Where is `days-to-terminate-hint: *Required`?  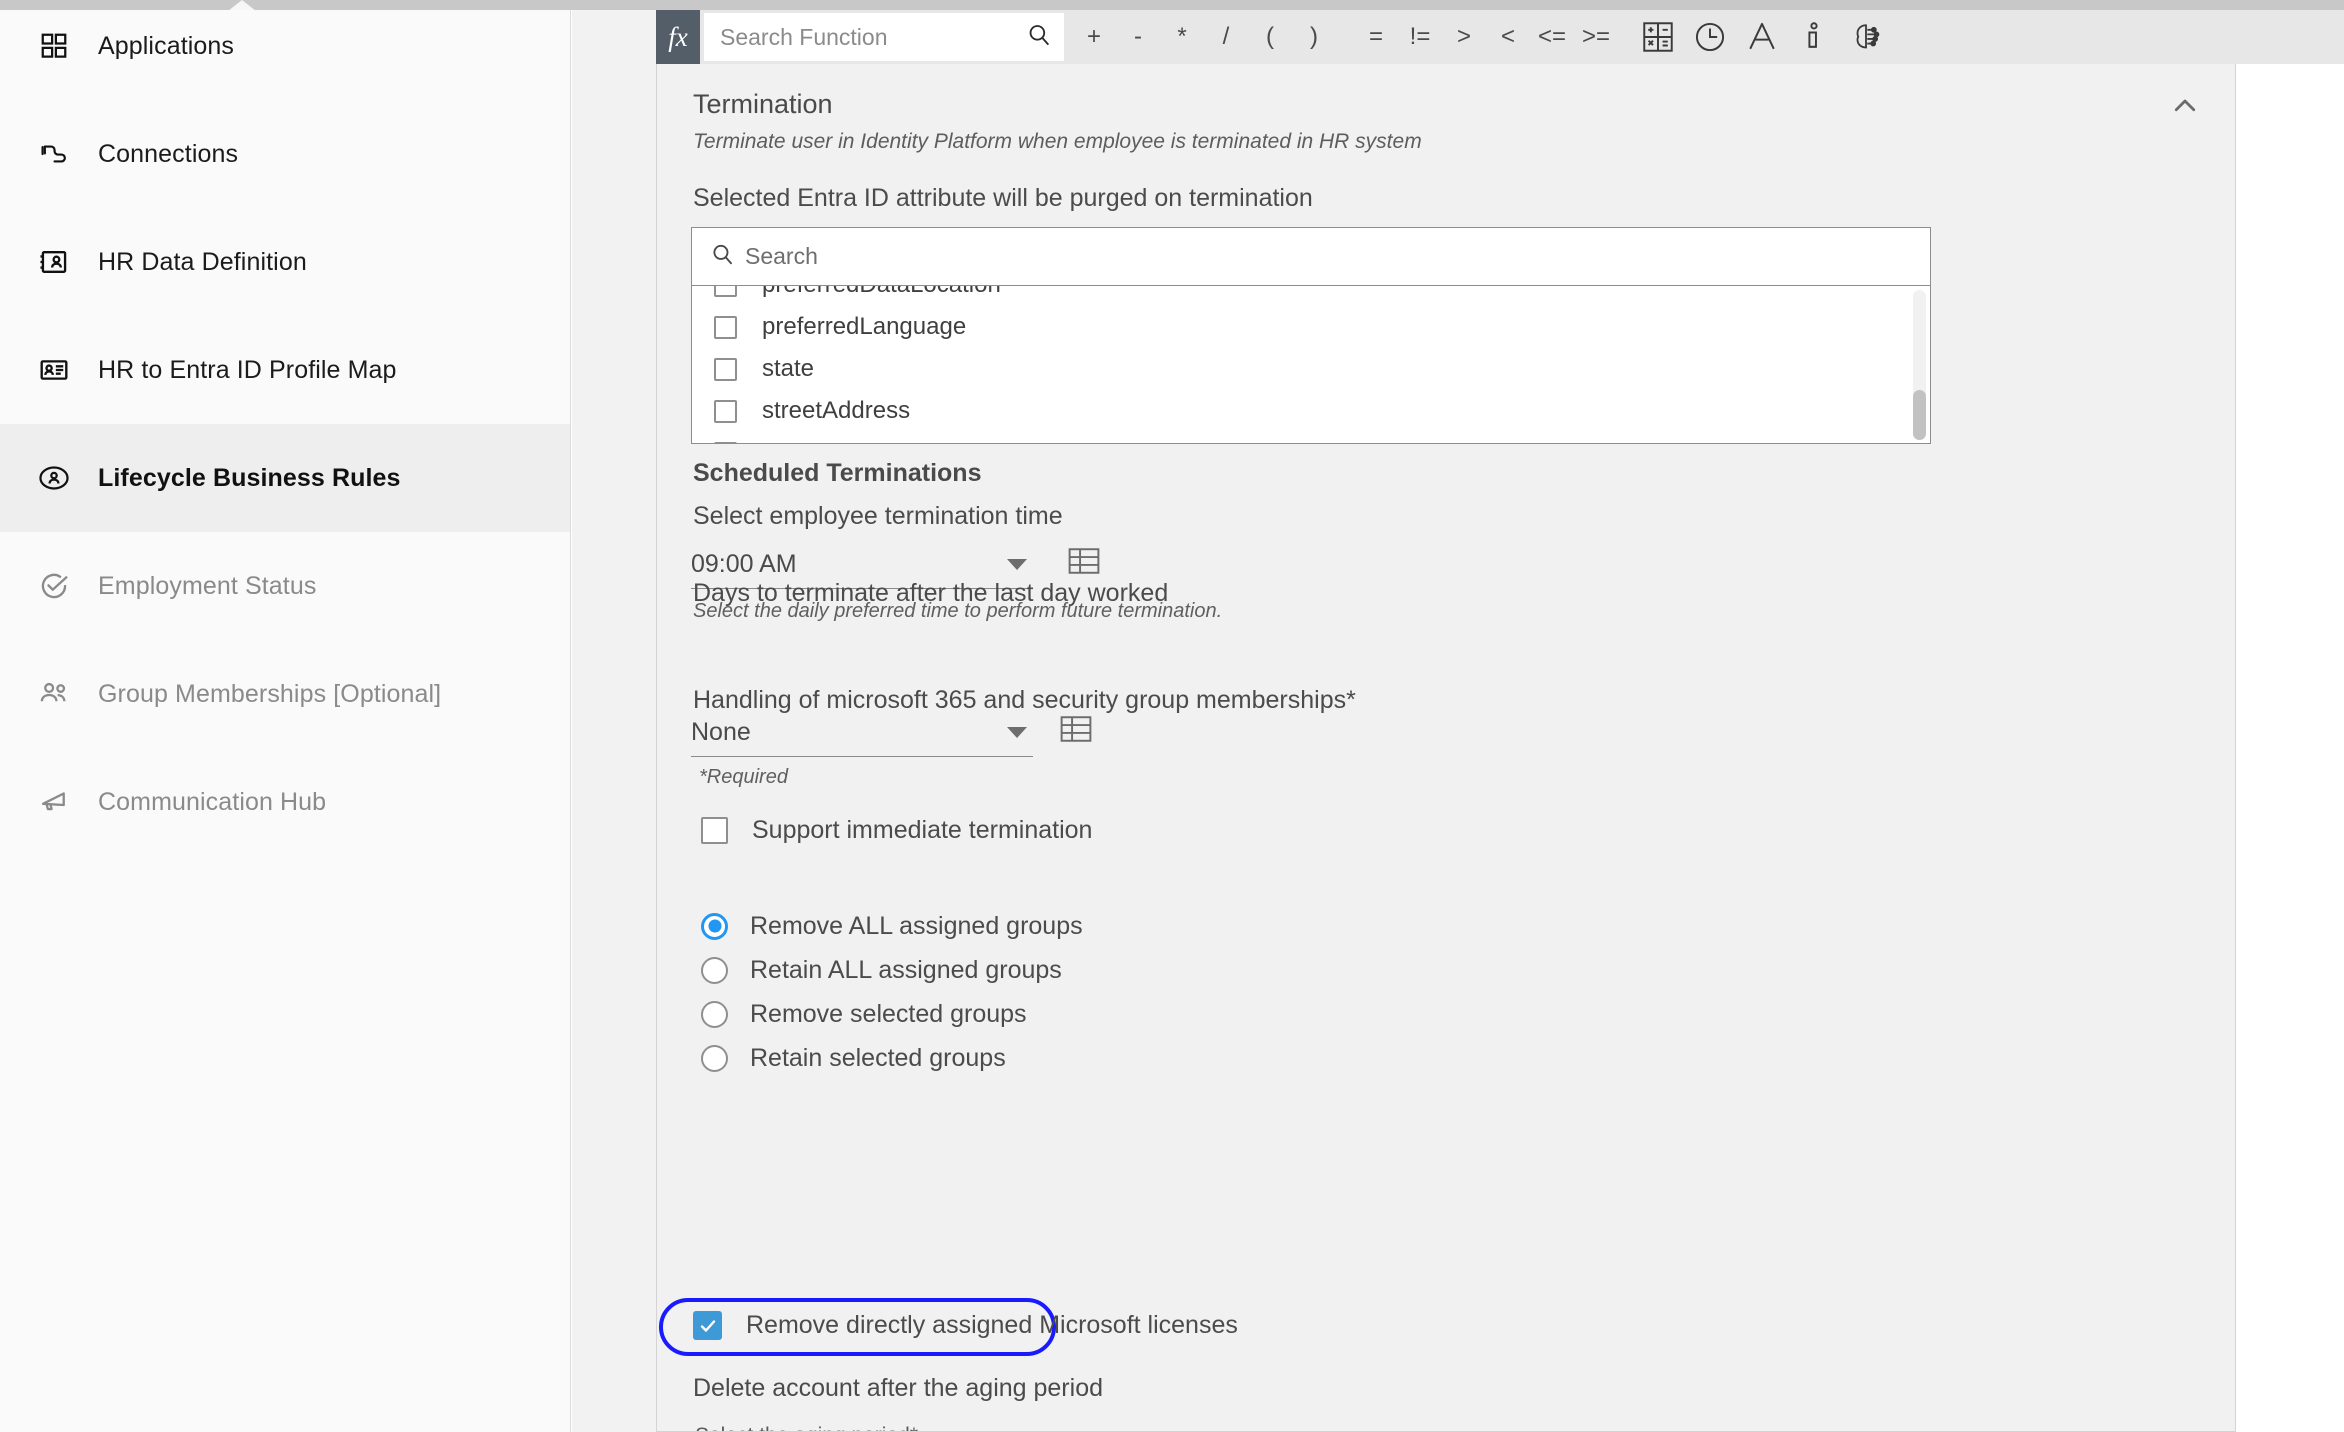
days-to-terminate-hint: *Required is located at coordinates (743, 777).